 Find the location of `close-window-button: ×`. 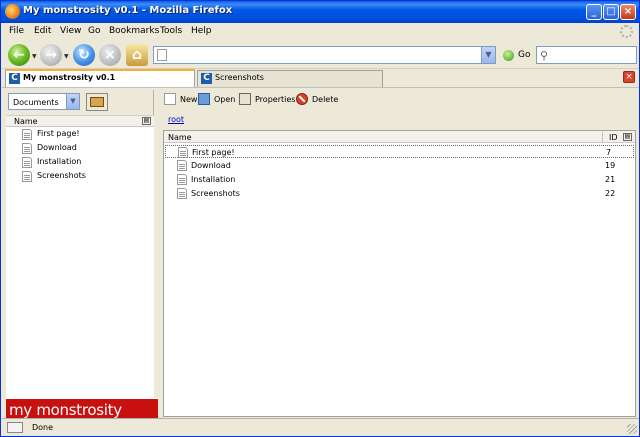

close-window-button: × is located at coordinates (628, 12).